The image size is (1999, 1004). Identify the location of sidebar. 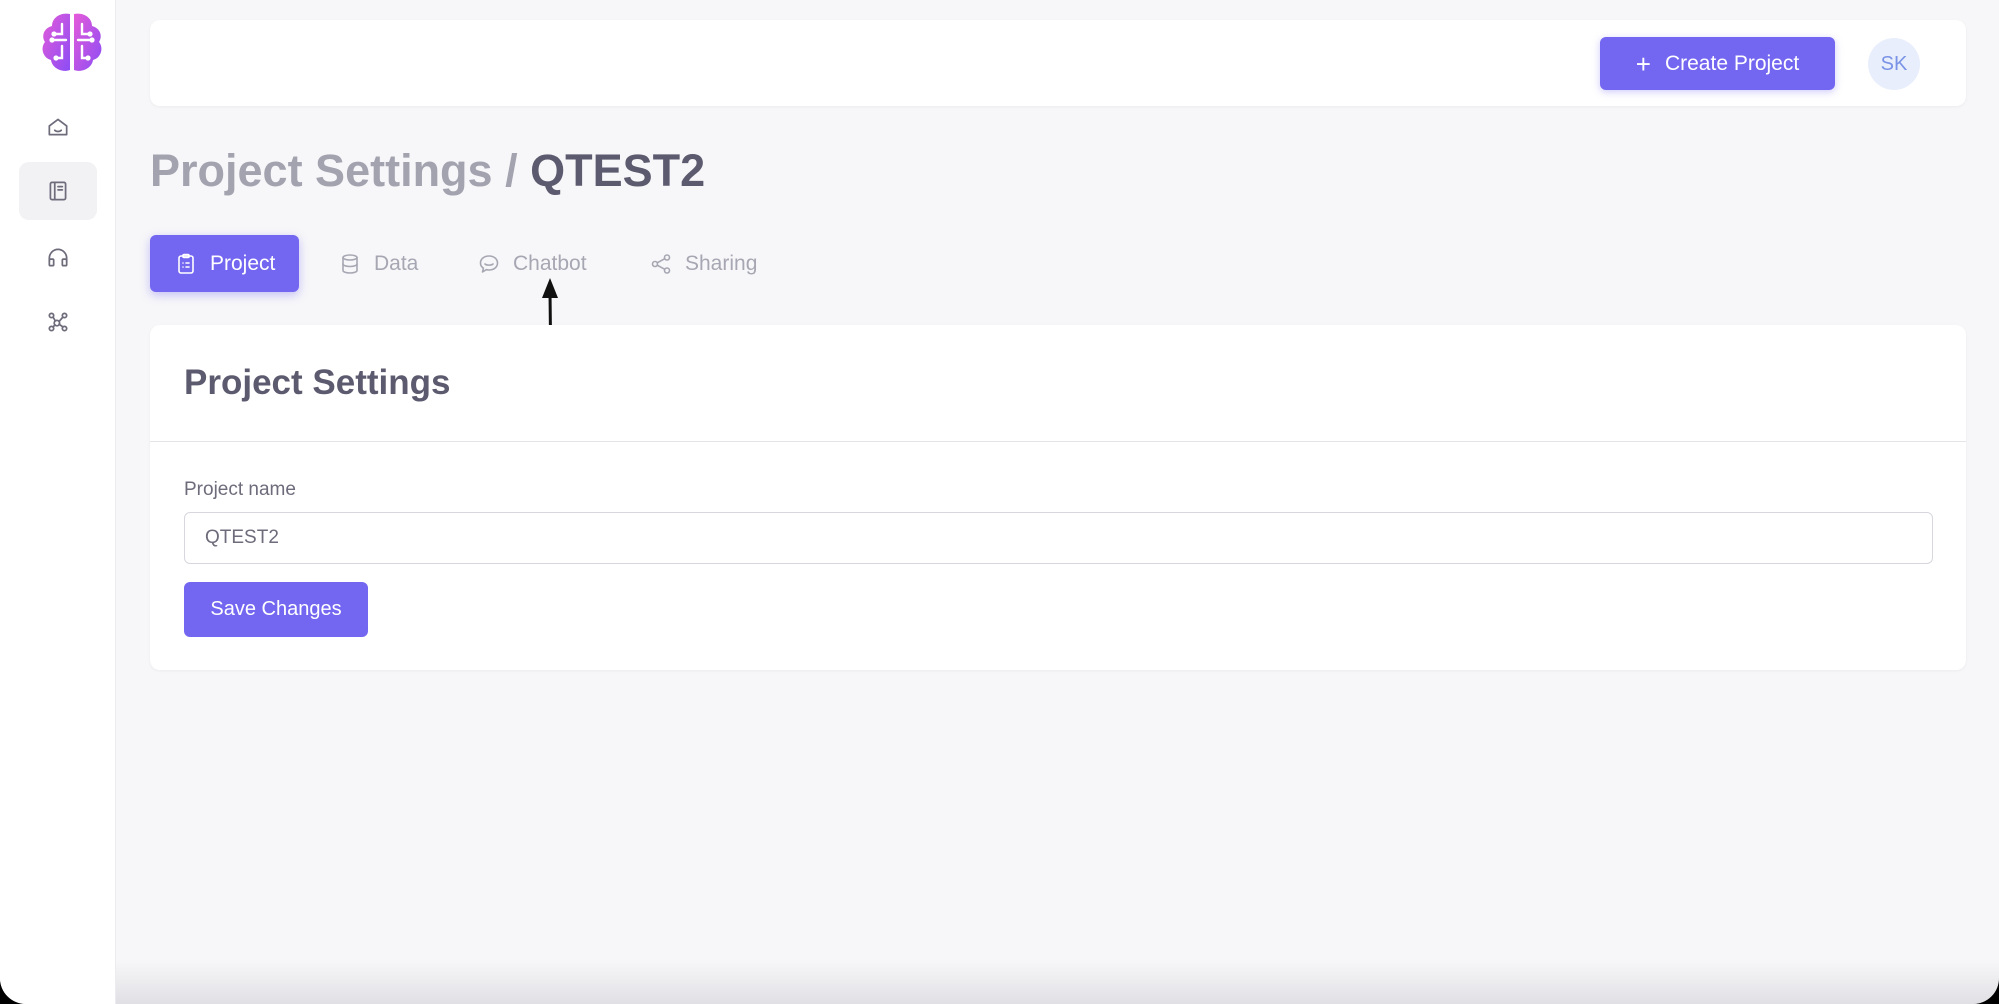
(58, 502).